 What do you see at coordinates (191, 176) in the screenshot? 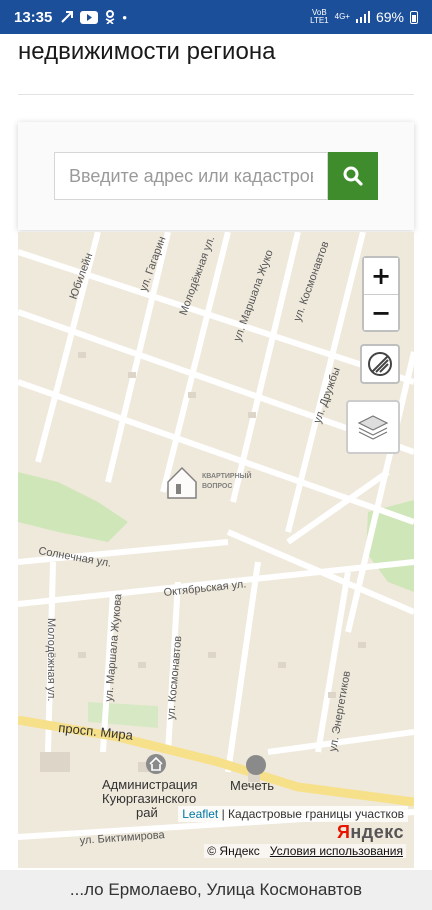
I see `search-input` at bounding box center [191, 176].